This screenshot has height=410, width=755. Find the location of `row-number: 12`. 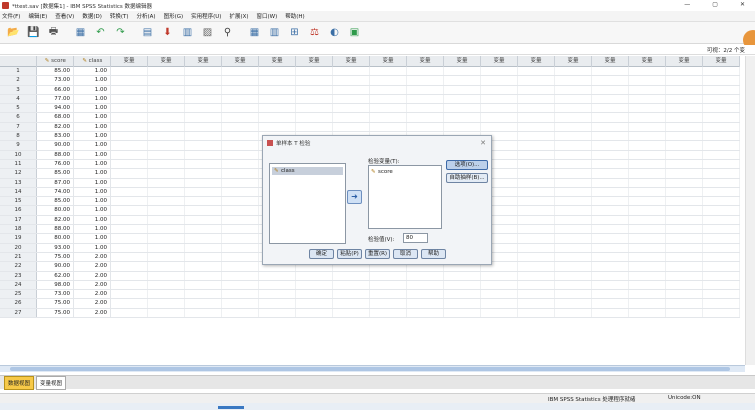

row-number: 12 is located at coordinates (18, 173).